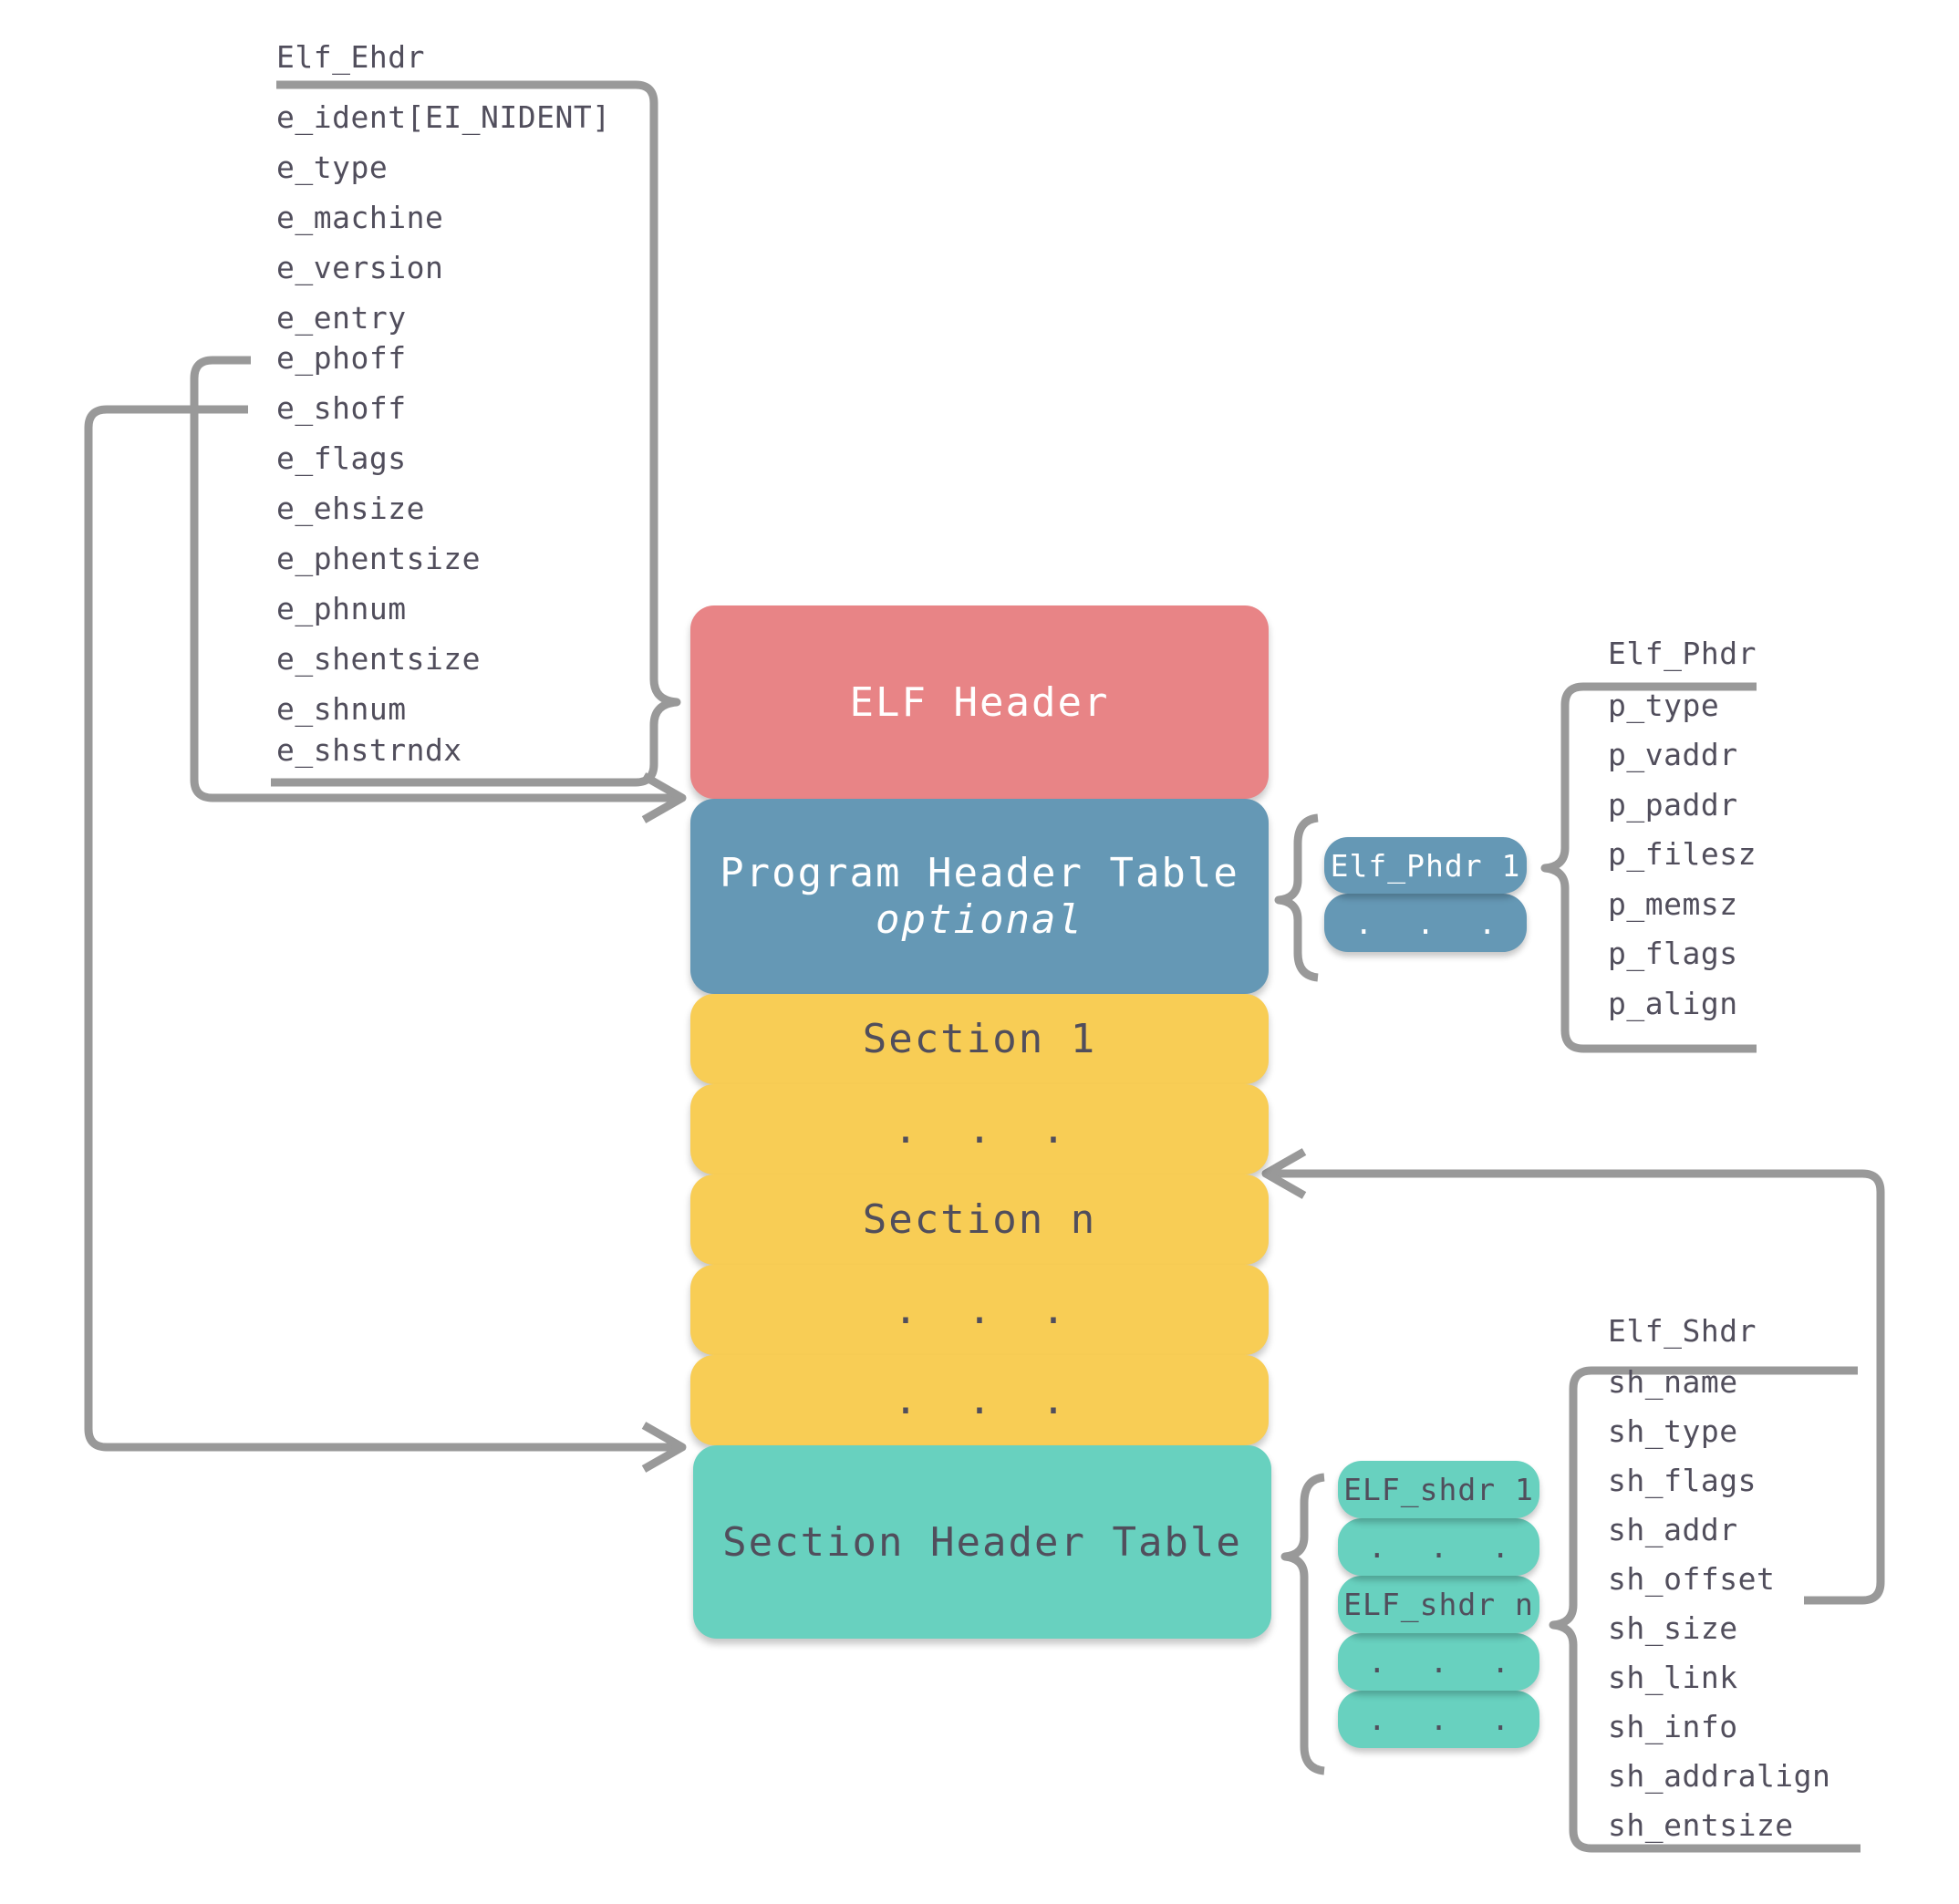  Describe the element at coordinates (1682, 654) in the screenshot. I see `phdr-title: Elf_Phdr` at that location.